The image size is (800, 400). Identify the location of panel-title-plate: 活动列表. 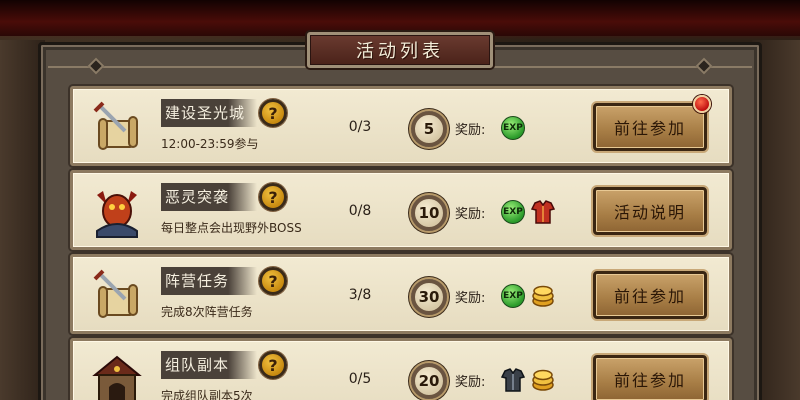
(400, 50).